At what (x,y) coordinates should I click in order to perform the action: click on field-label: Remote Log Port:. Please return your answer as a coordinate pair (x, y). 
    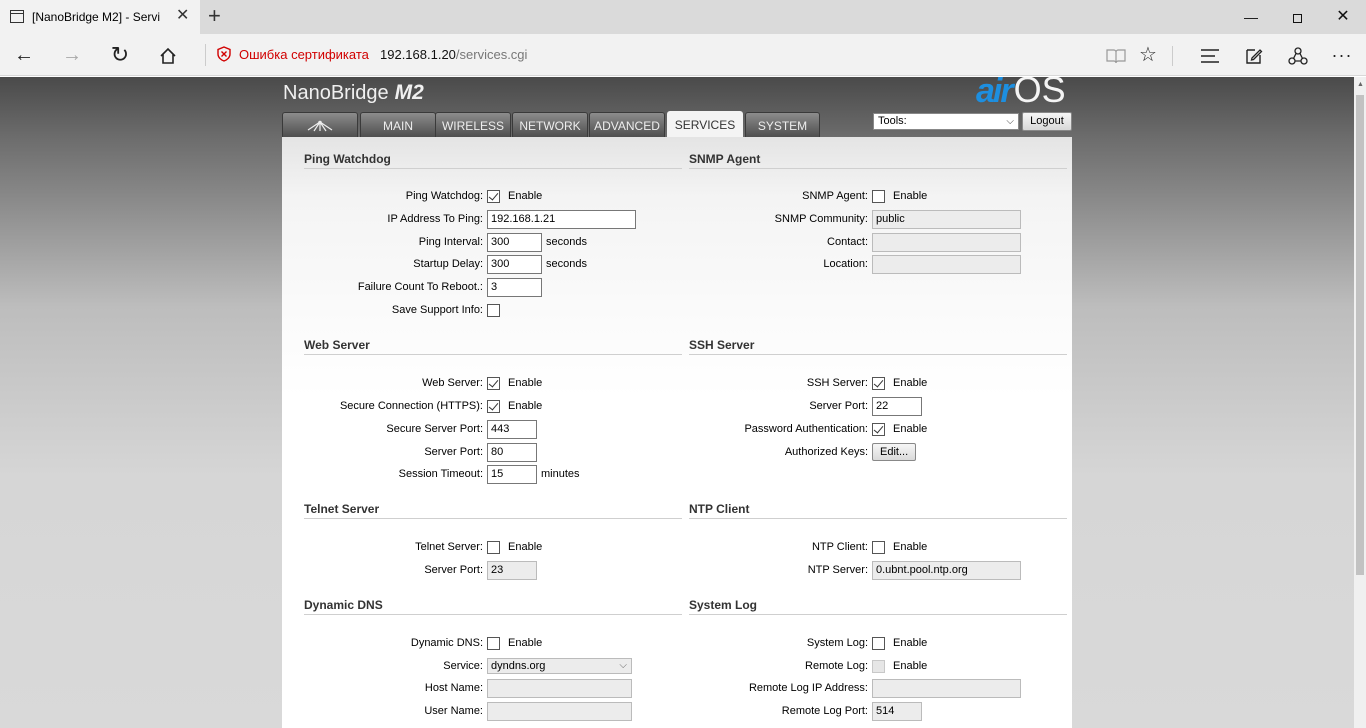
    Looking at the image, I should click on (824, 711).